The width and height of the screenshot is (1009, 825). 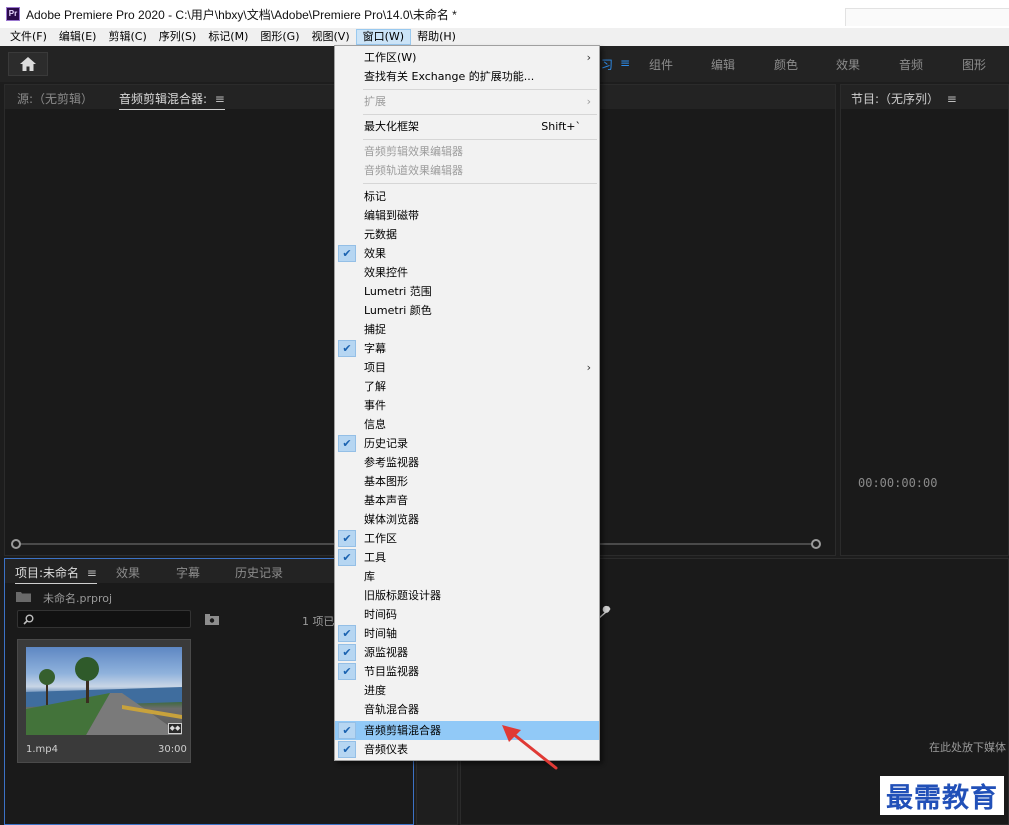 What do you see at coordinates (661, 64) in the screenshot?
I see `workspace-tab-assembly: 组件` at bounding box center [661, 64].